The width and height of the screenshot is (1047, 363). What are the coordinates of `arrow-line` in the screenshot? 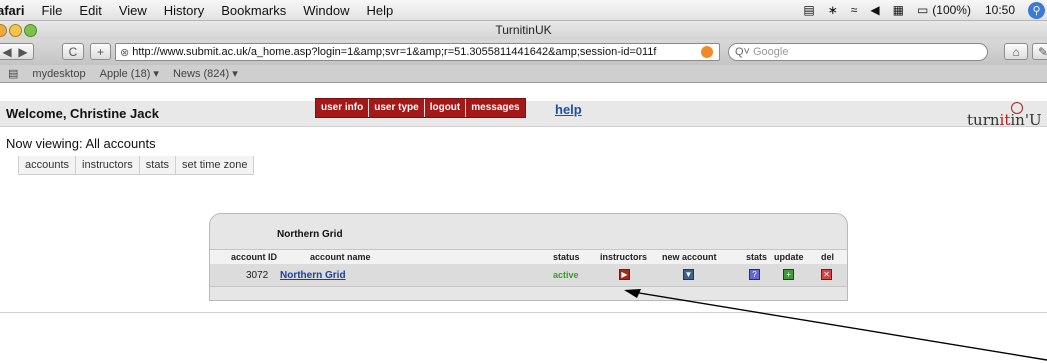 It's located at (839, 326).